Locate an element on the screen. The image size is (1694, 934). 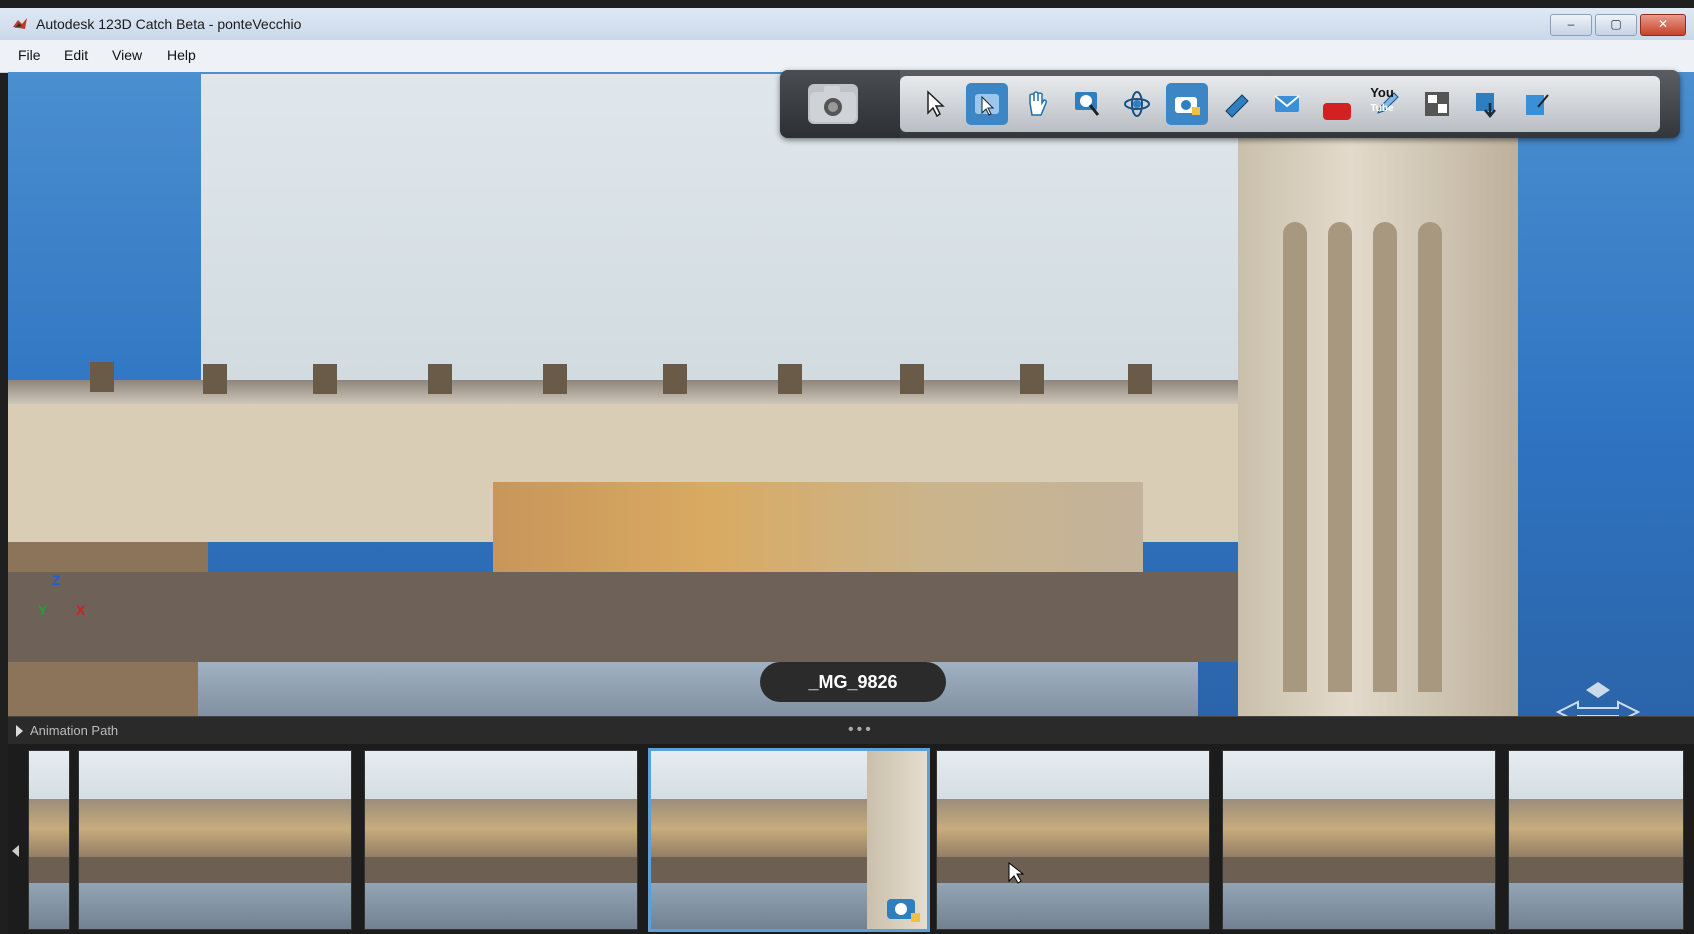
bridge-roof is located at coordinates (628, 392).